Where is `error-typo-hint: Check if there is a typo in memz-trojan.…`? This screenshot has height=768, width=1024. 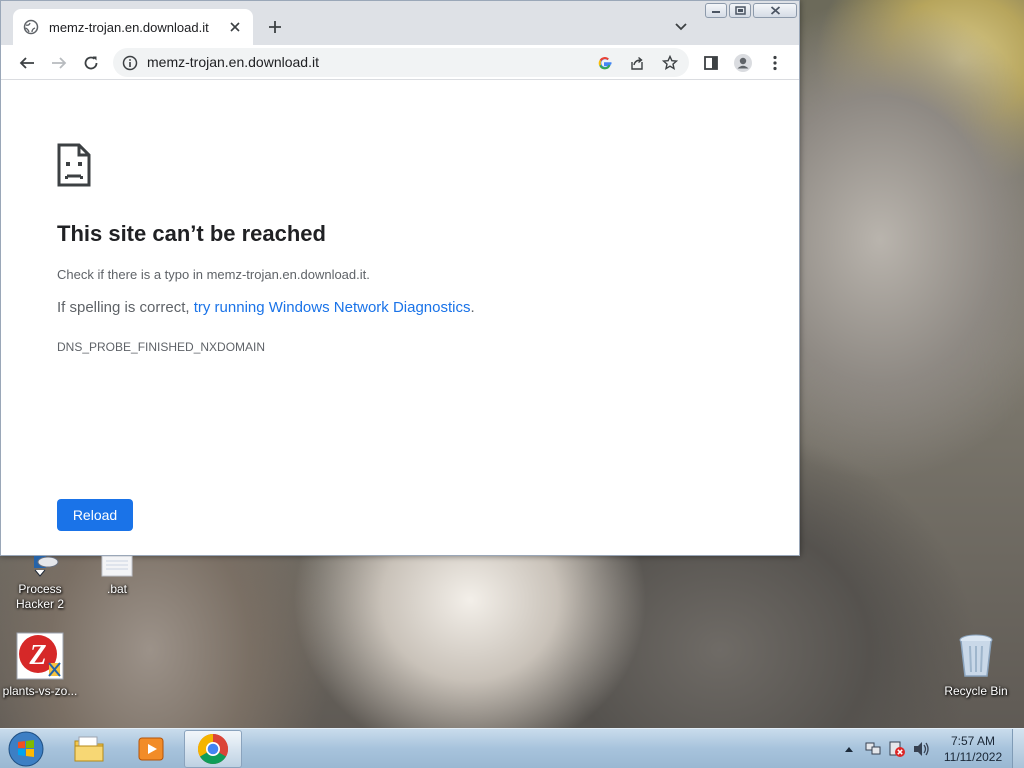 error-typo-hint: Check if there is a typo in memz-trojan.… is located at coordinates (213, 274).